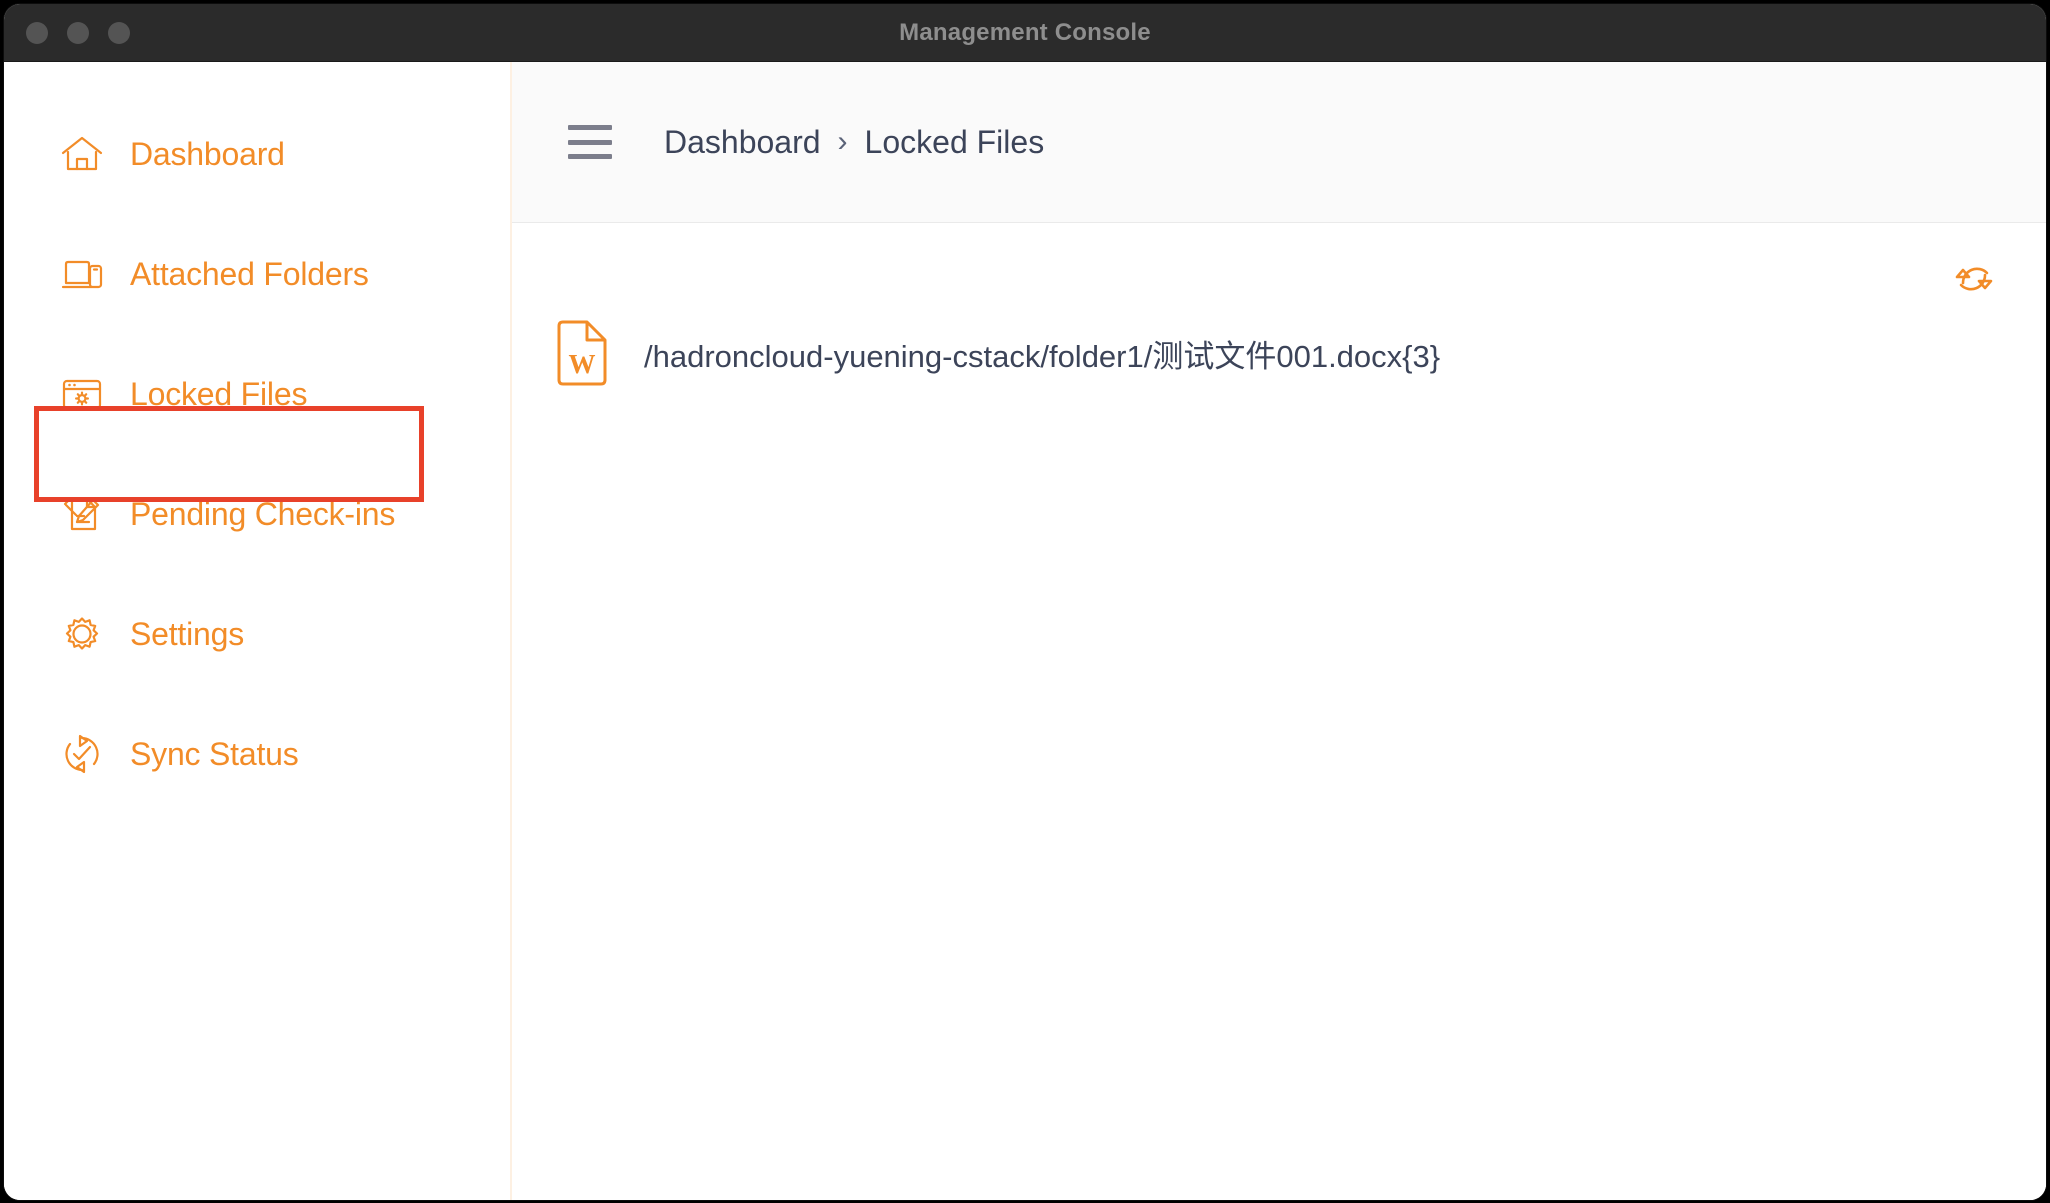  I want to click on sidebar-item-label: Attached Folders, so click(249, 273).